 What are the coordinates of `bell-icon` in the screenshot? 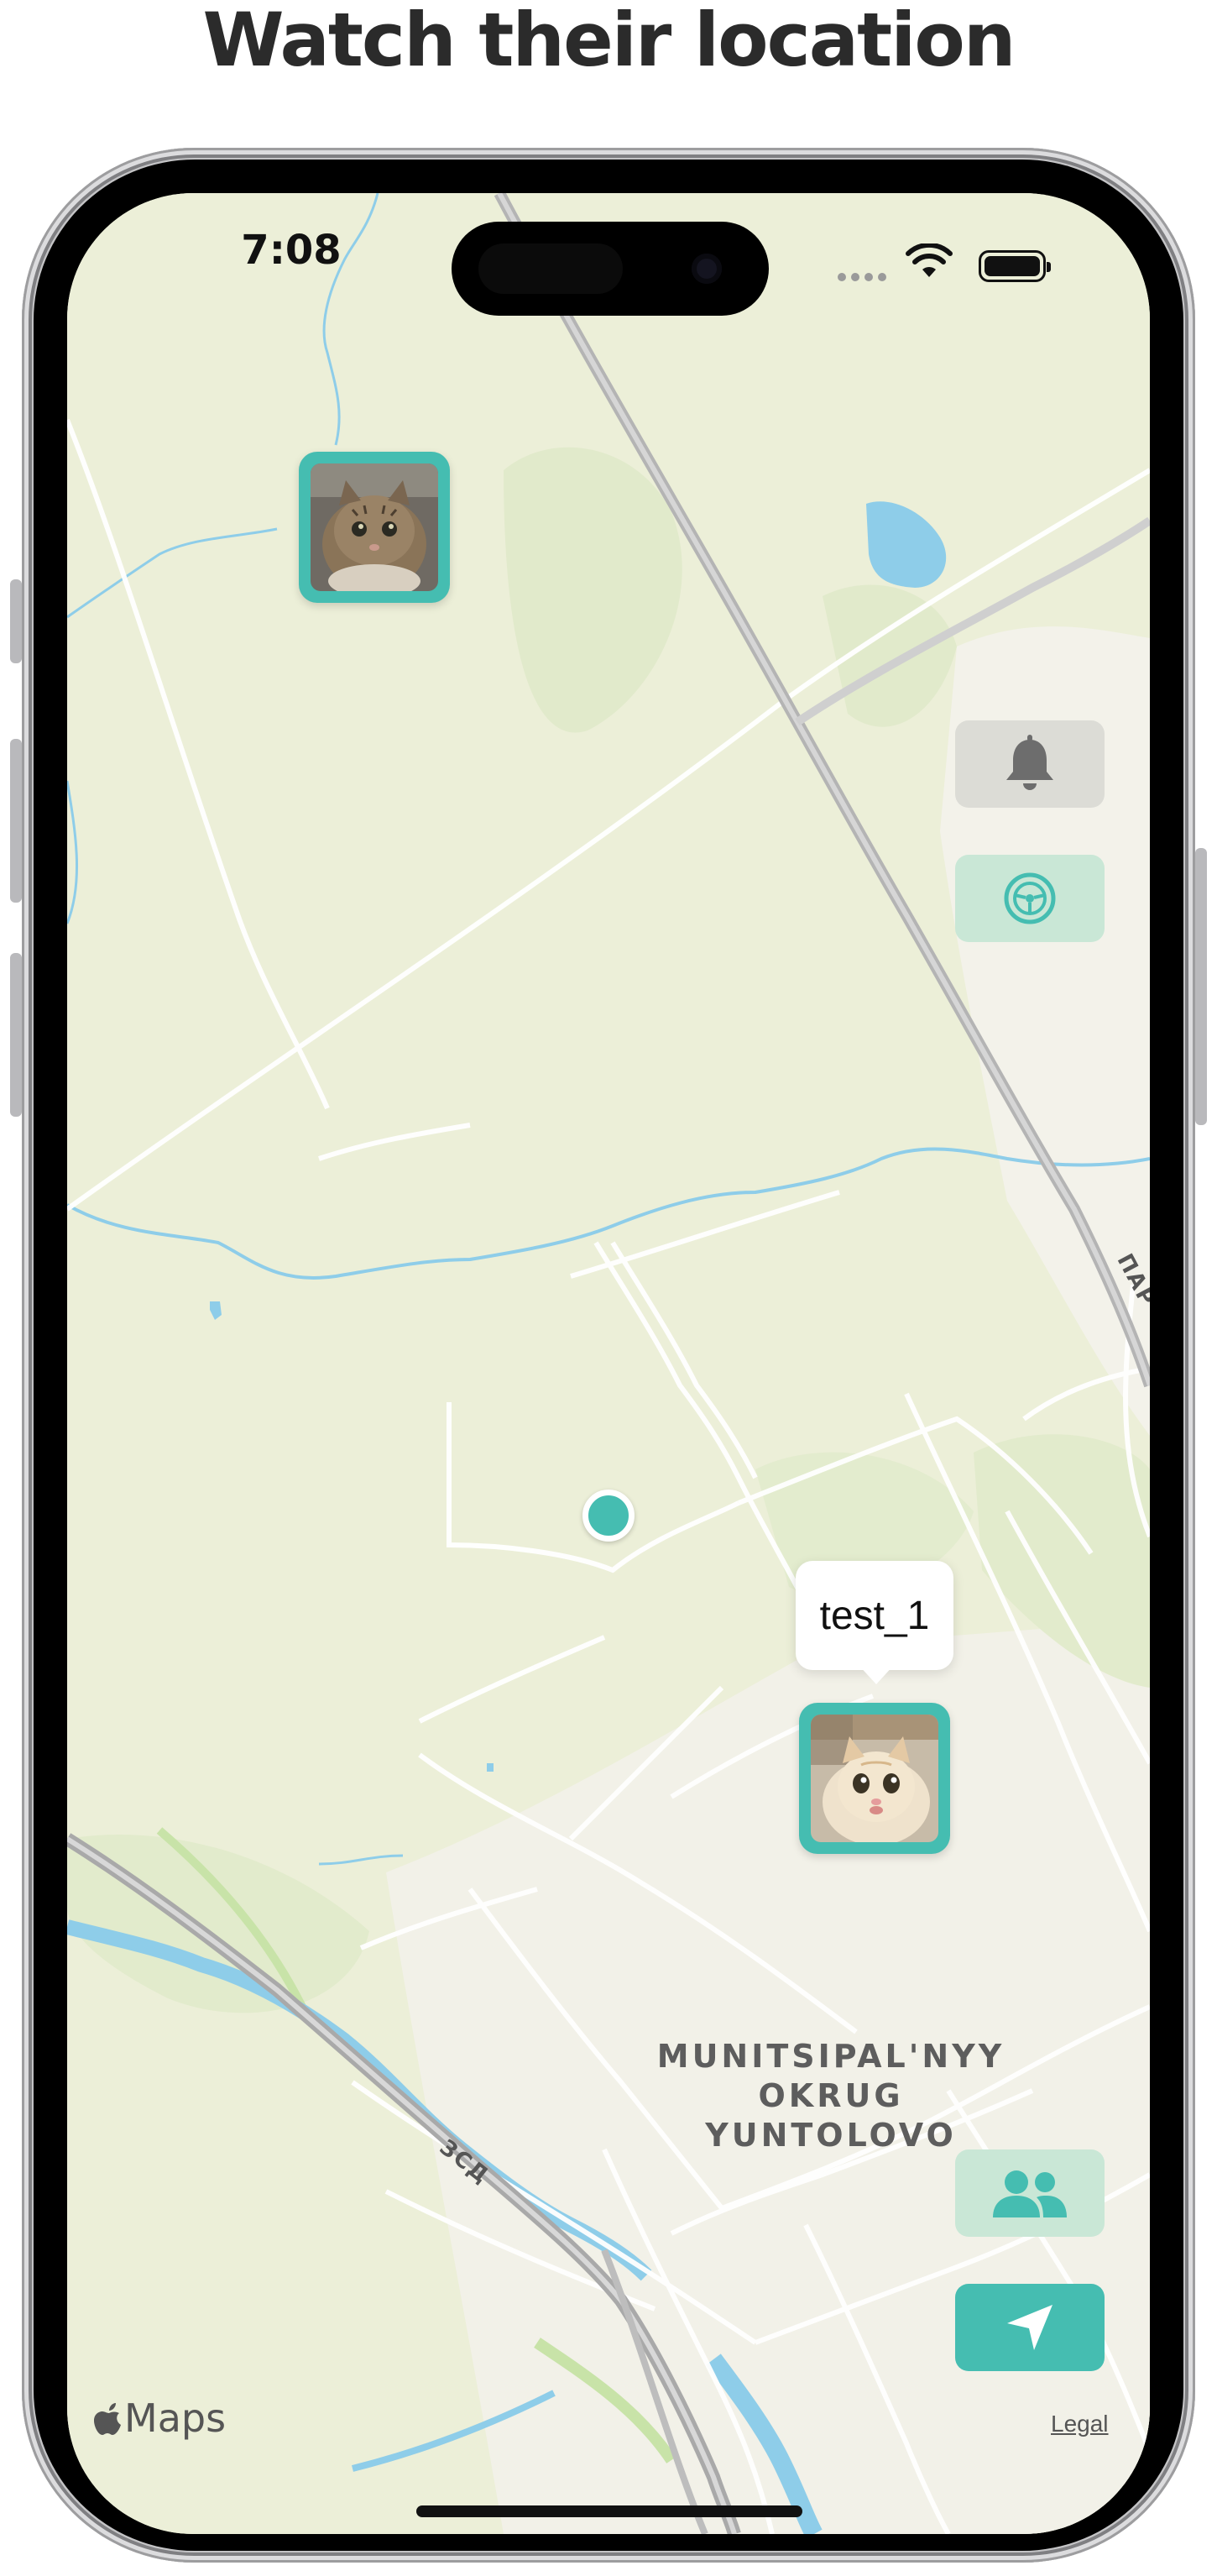 It's located at (1029, 762).